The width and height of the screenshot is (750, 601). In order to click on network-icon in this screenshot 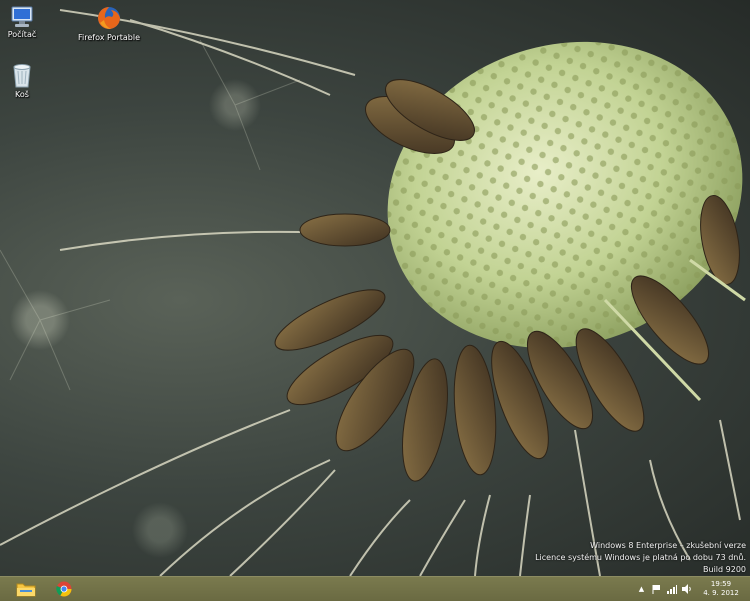, I will do `click(671, 589)`.